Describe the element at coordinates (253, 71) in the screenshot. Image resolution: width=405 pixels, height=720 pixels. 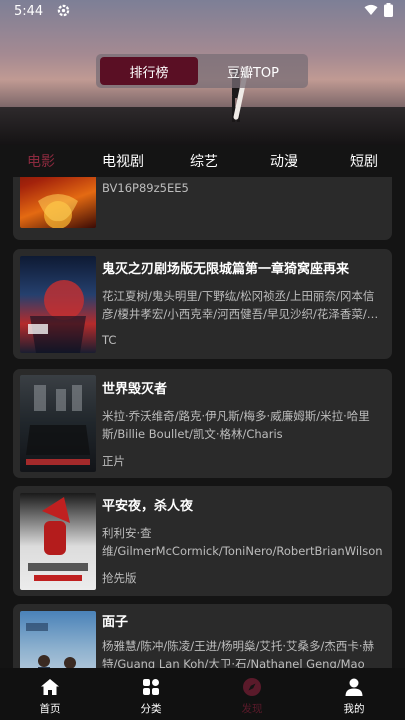
I see `douban-top-tab: 豆瓣TOP` at that location.